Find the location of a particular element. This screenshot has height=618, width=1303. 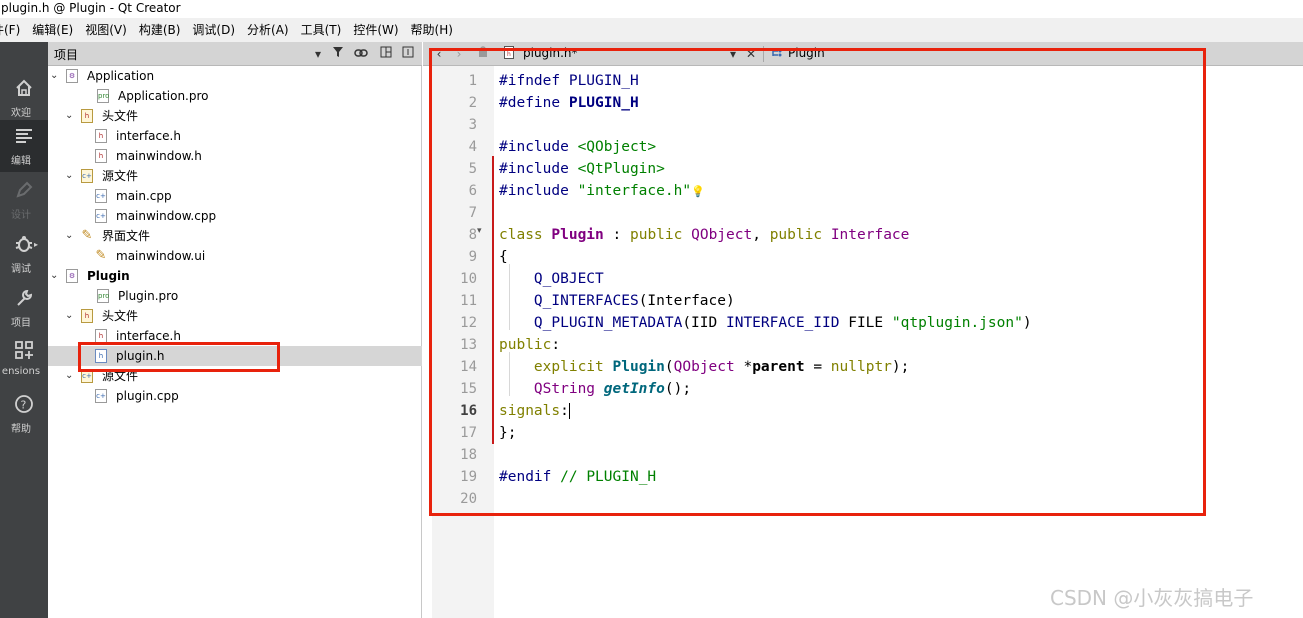

menu-item-8: 帮助(H) is located at coordinates (432, 30).